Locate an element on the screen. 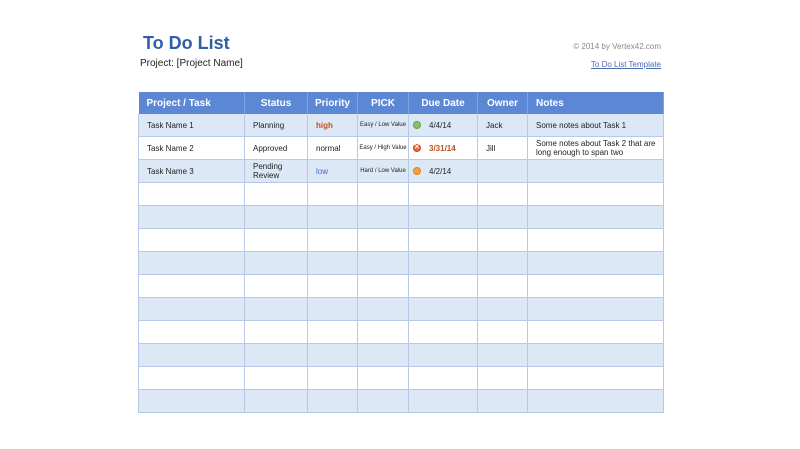 Image resolution: width=800 pixels, height=449 pixels. col-header-task: Project / Task is located at coordinates (191, 103).